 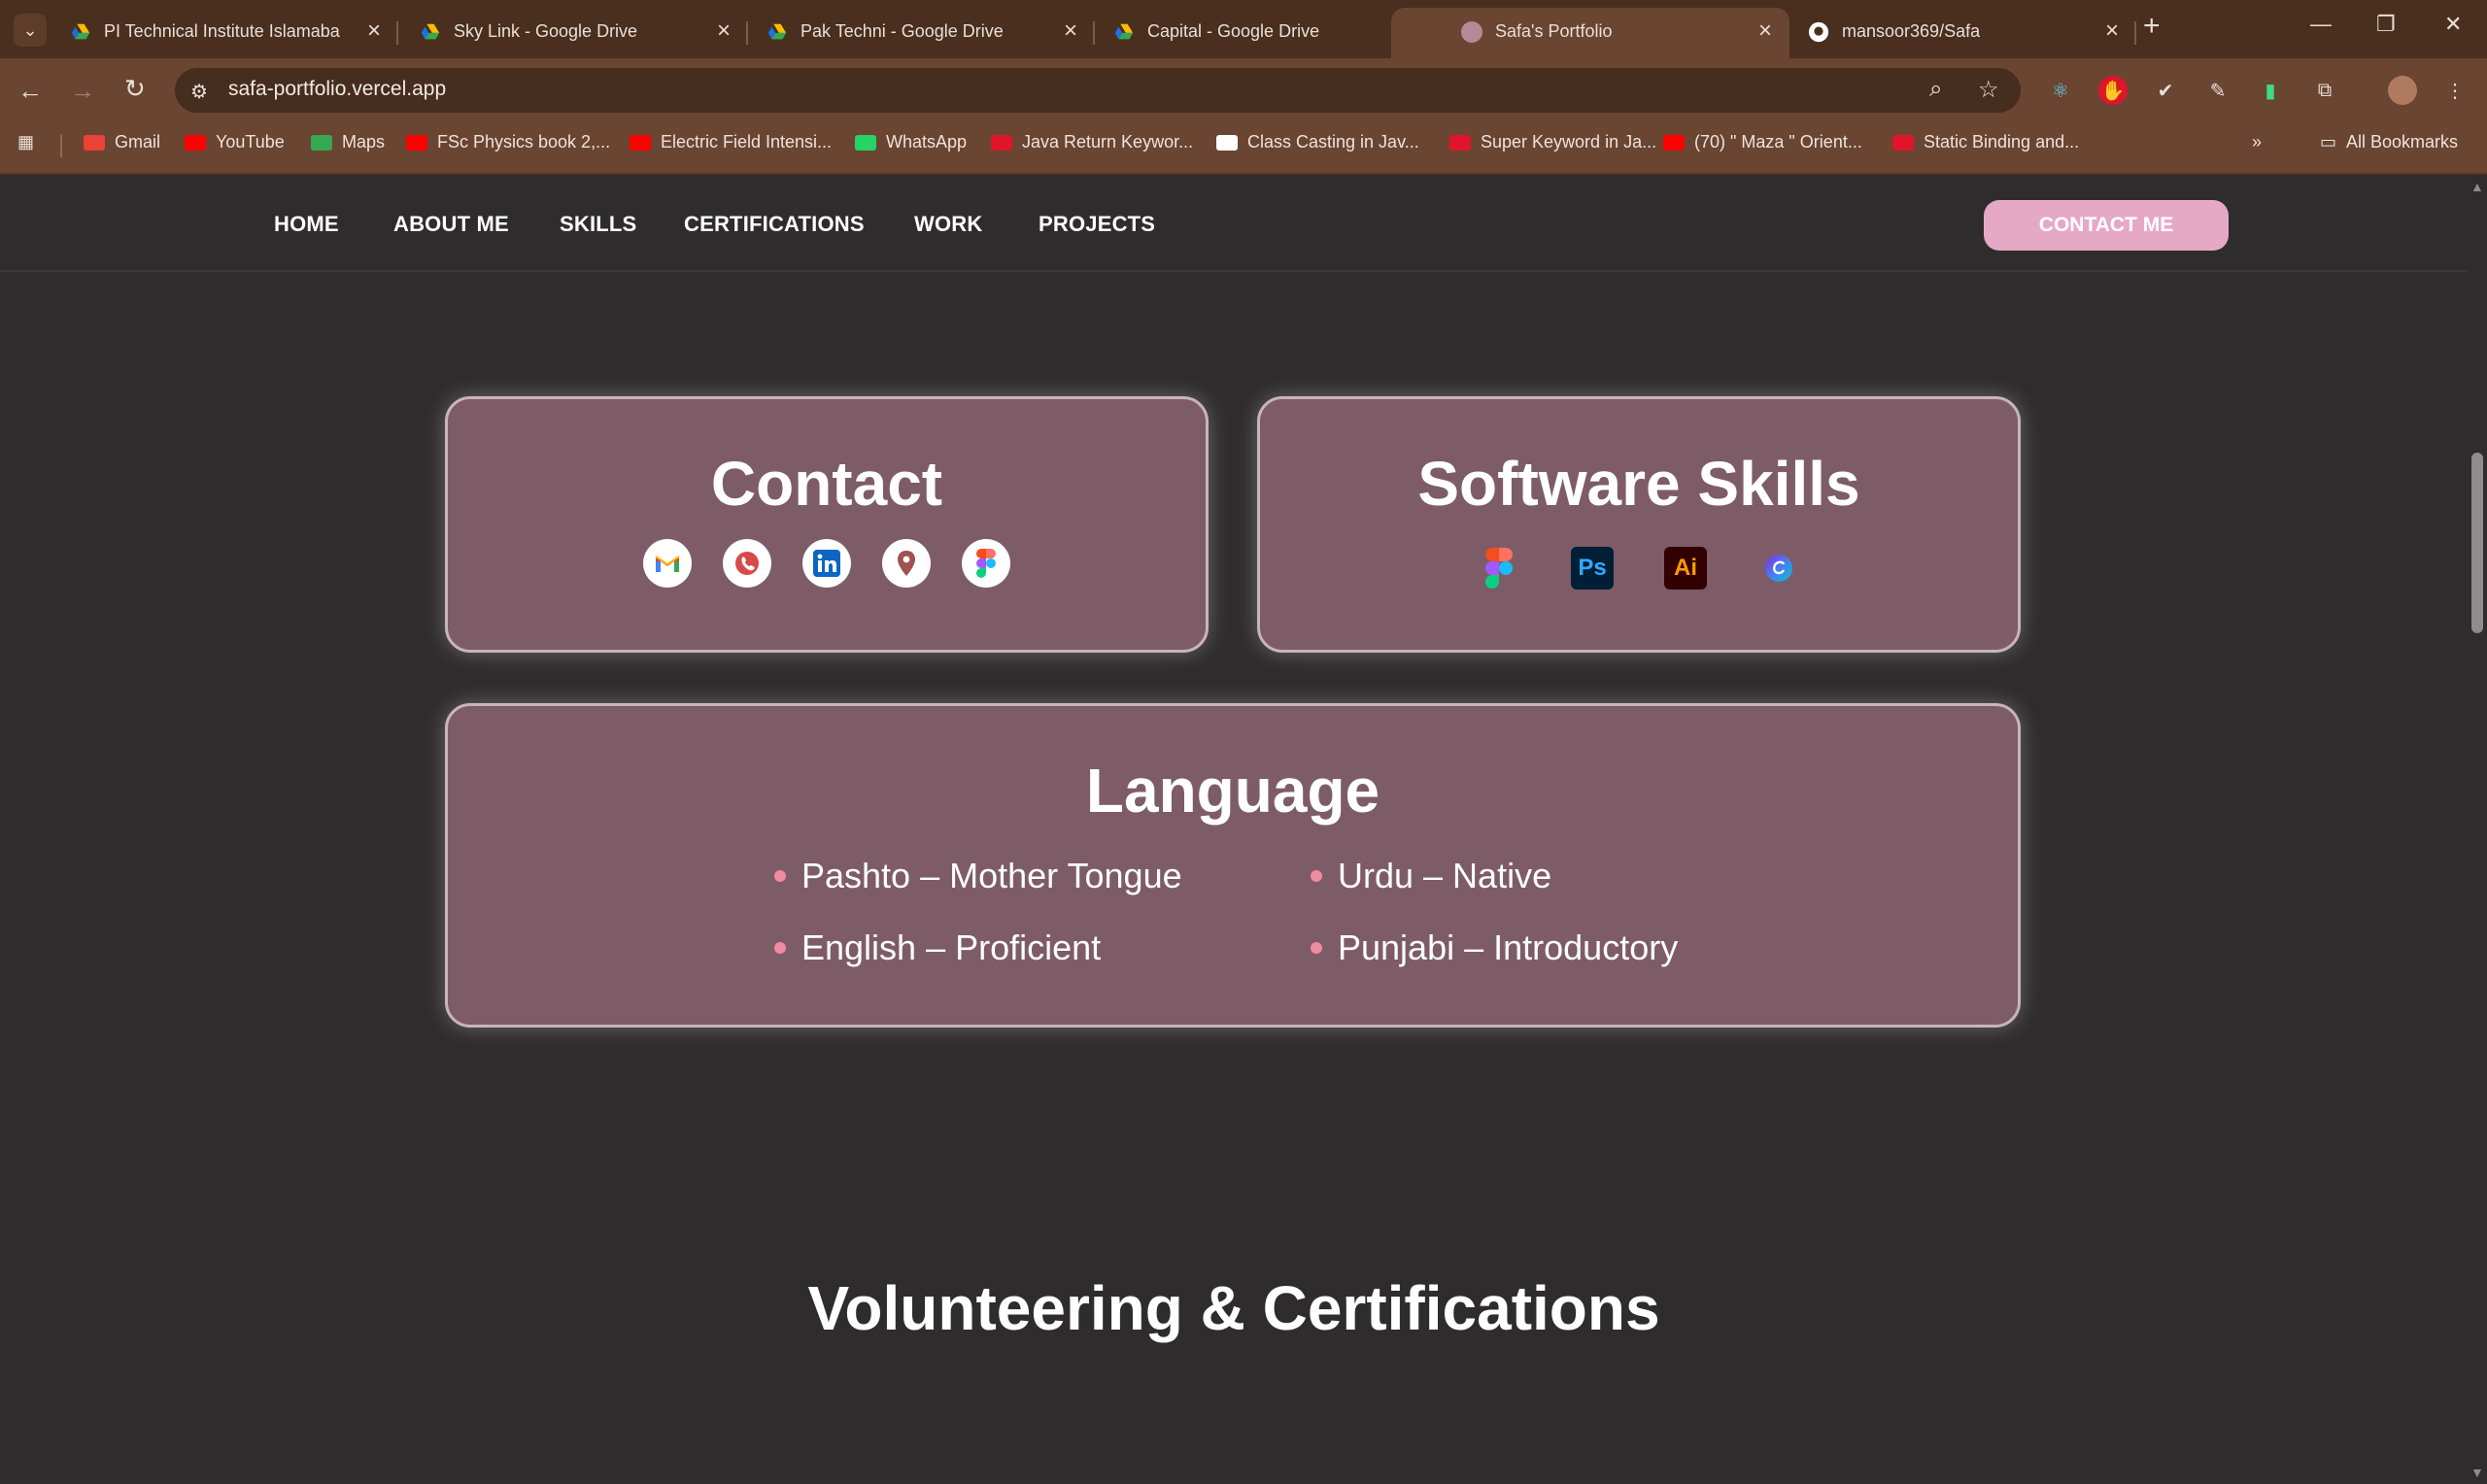 I want to click on contact-icons, so click(x=827, y=563).